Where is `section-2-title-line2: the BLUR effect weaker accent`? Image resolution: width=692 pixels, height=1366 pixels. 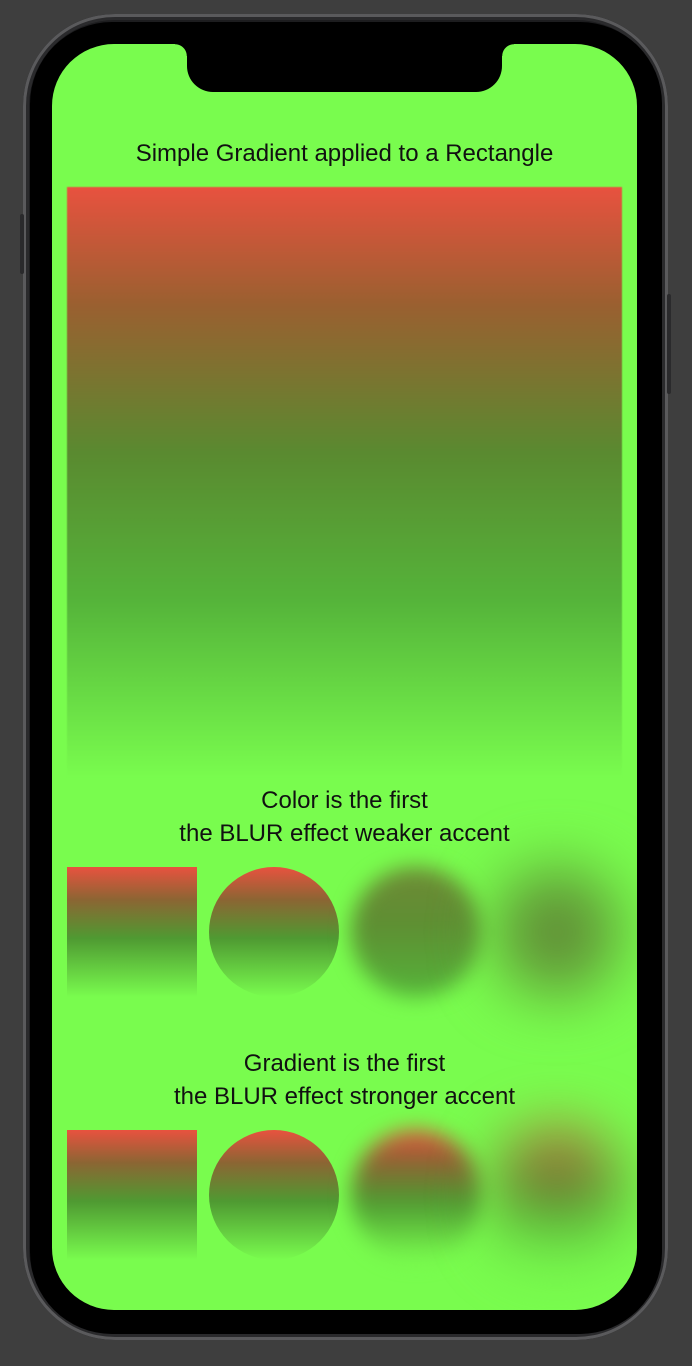
section-2-title-line2: the BLUR effect weaker accent is located at coordinates (344, 833).